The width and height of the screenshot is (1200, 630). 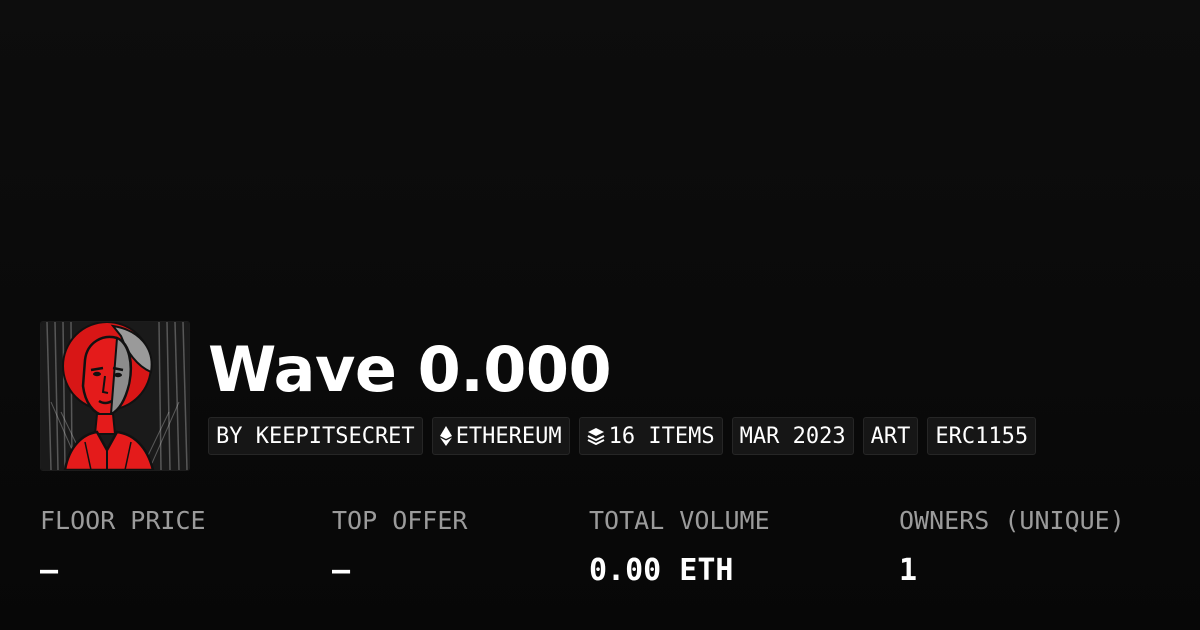 What do you see at coordinates (123, 548) in the screenshot?
I see `floor-price-stat: FLOOR PRICE –` at bounding box center [123, 548].